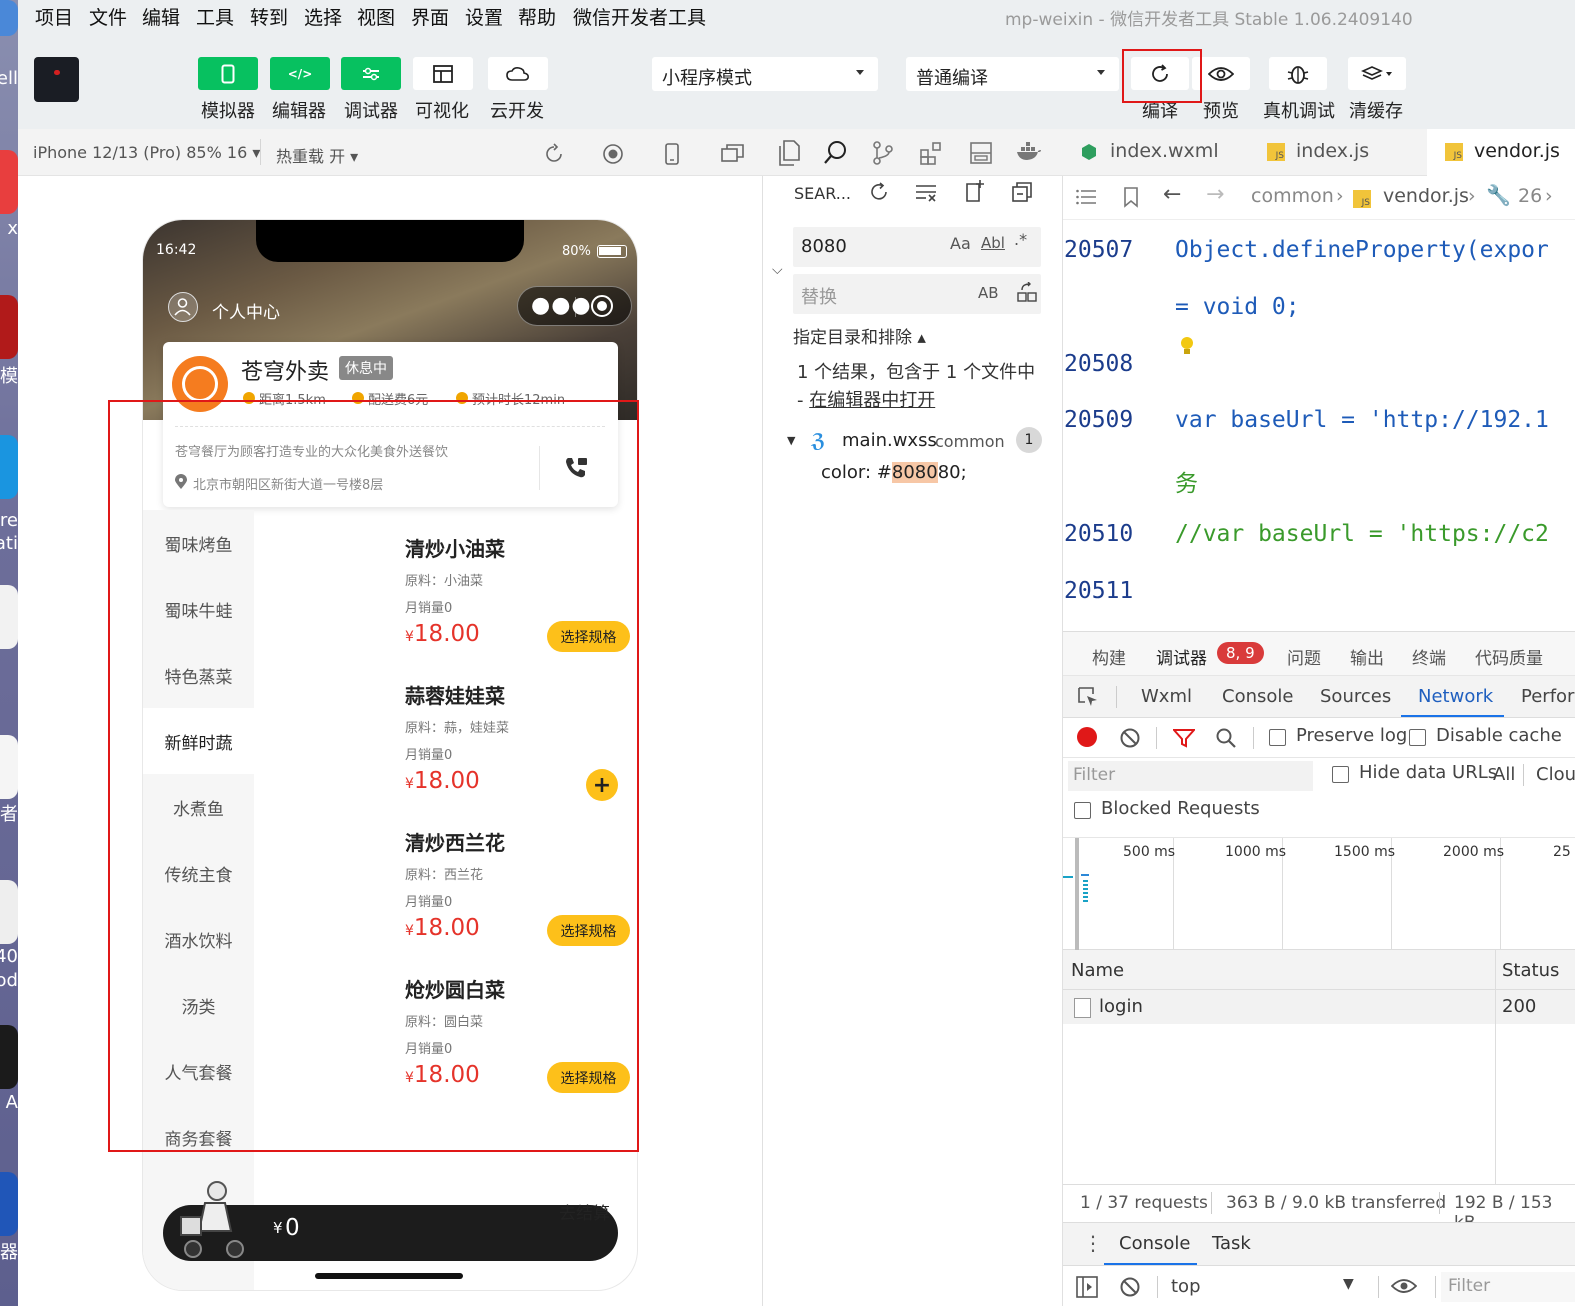 The width and height of the screenshot is (1575, 1307). What do you see at coordinates (872, 400) in the screenshot?
I see `open-in-editor-link: 在编辑器中打开` at bounding box center [872, 400].